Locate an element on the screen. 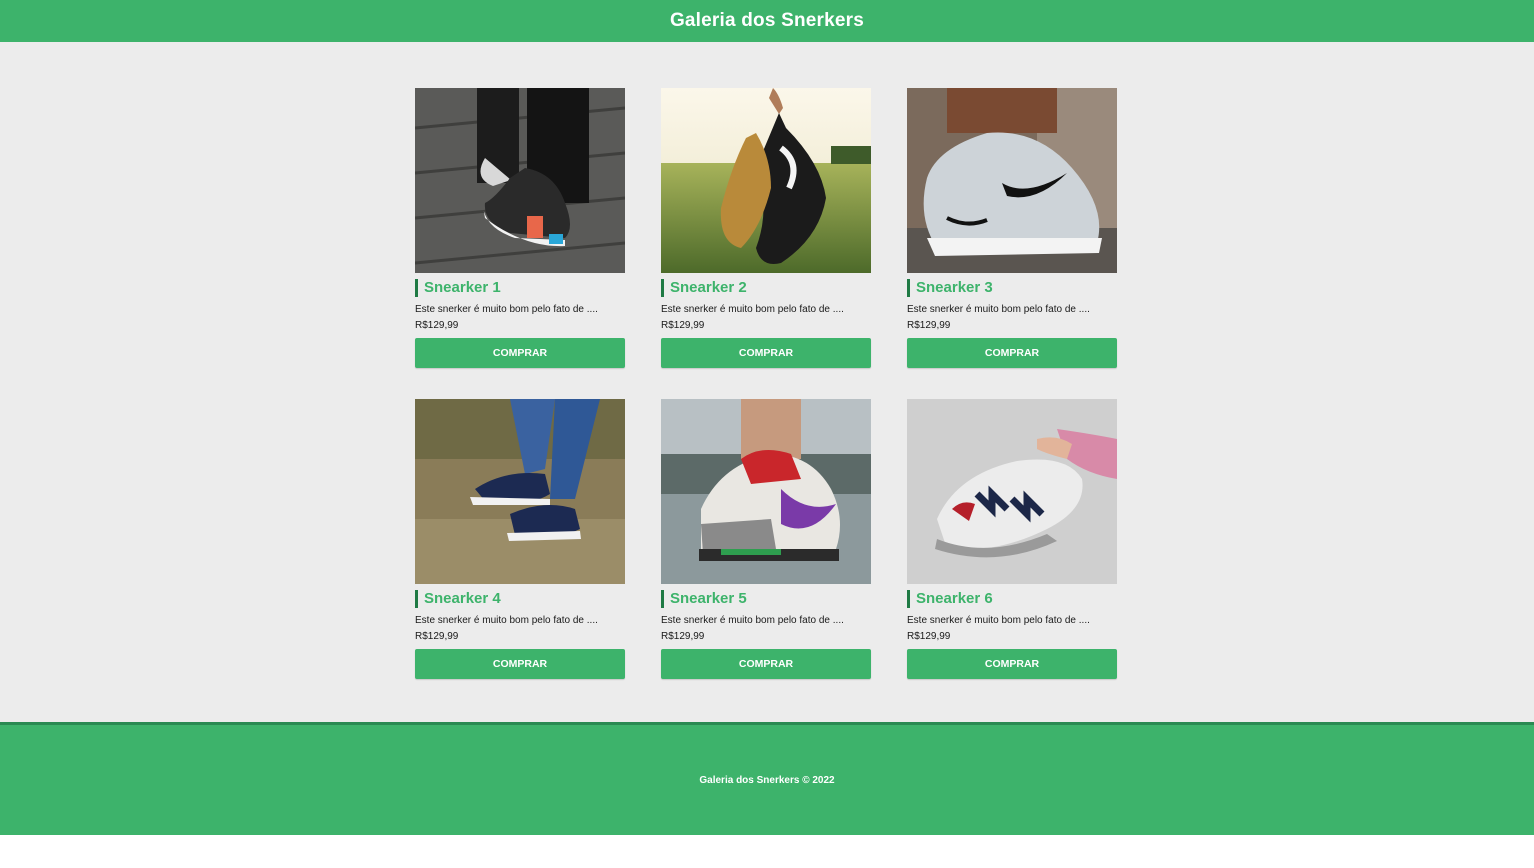 The image size is (1534, 868). product-title: Snearker 5 is located at coordinates (766, 599).